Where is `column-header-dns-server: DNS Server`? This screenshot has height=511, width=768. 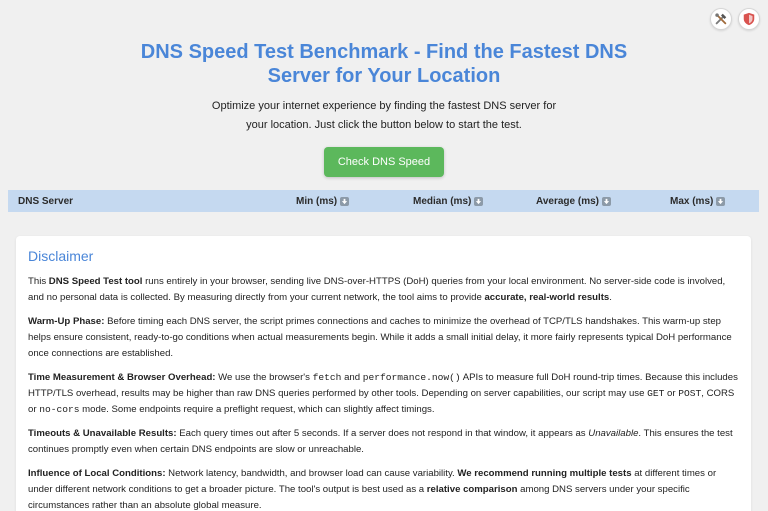 column-header-dns-server: DNS Server is located at coordinates (45, 201).